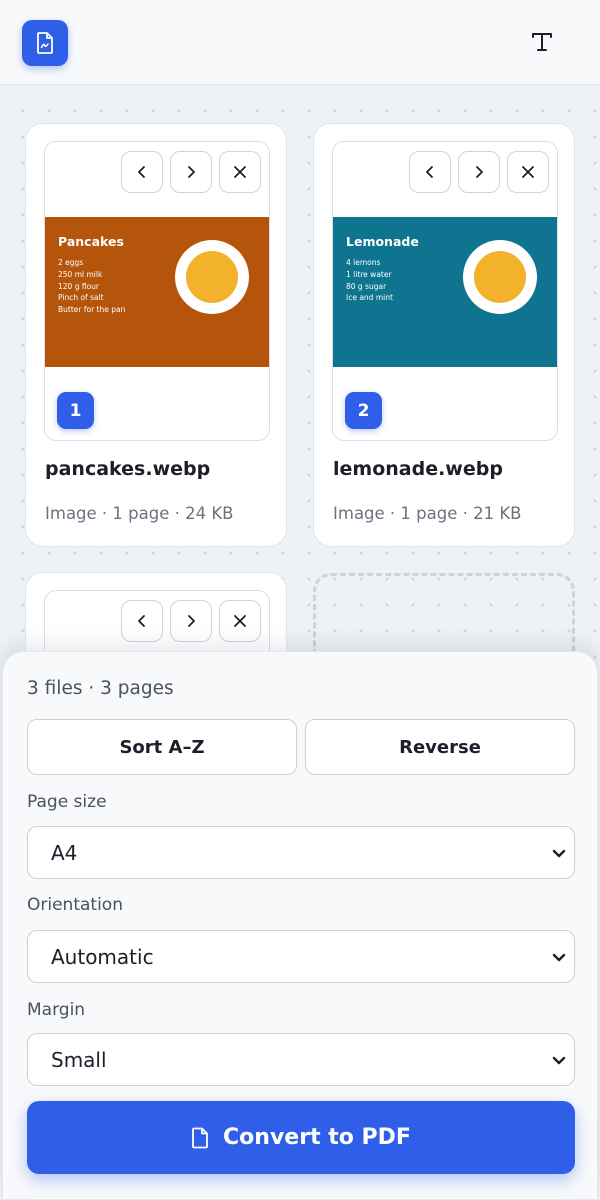  I want to click on document-icon, so click(200, 1138).